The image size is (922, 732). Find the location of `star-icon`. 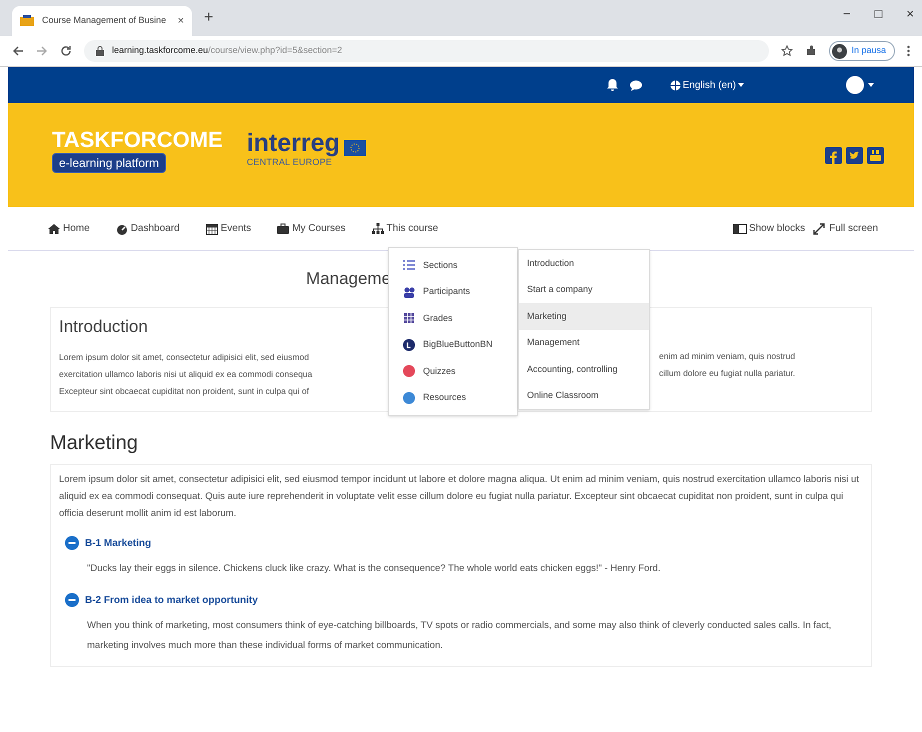

star-icon is located at coordinates (787, 51).